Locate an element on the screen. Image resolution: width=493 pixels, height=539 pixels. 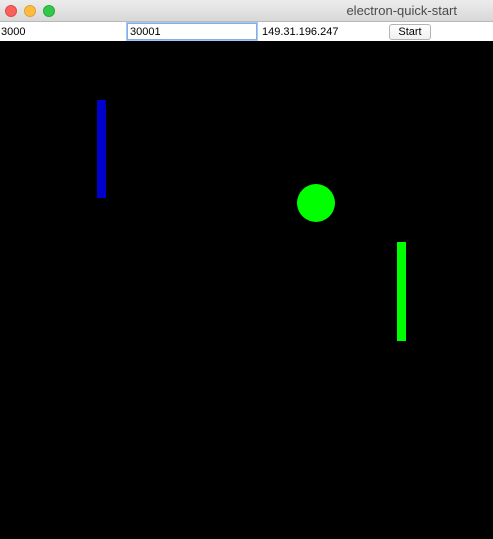
remote-ip-input is located at coordinates (323, 31).